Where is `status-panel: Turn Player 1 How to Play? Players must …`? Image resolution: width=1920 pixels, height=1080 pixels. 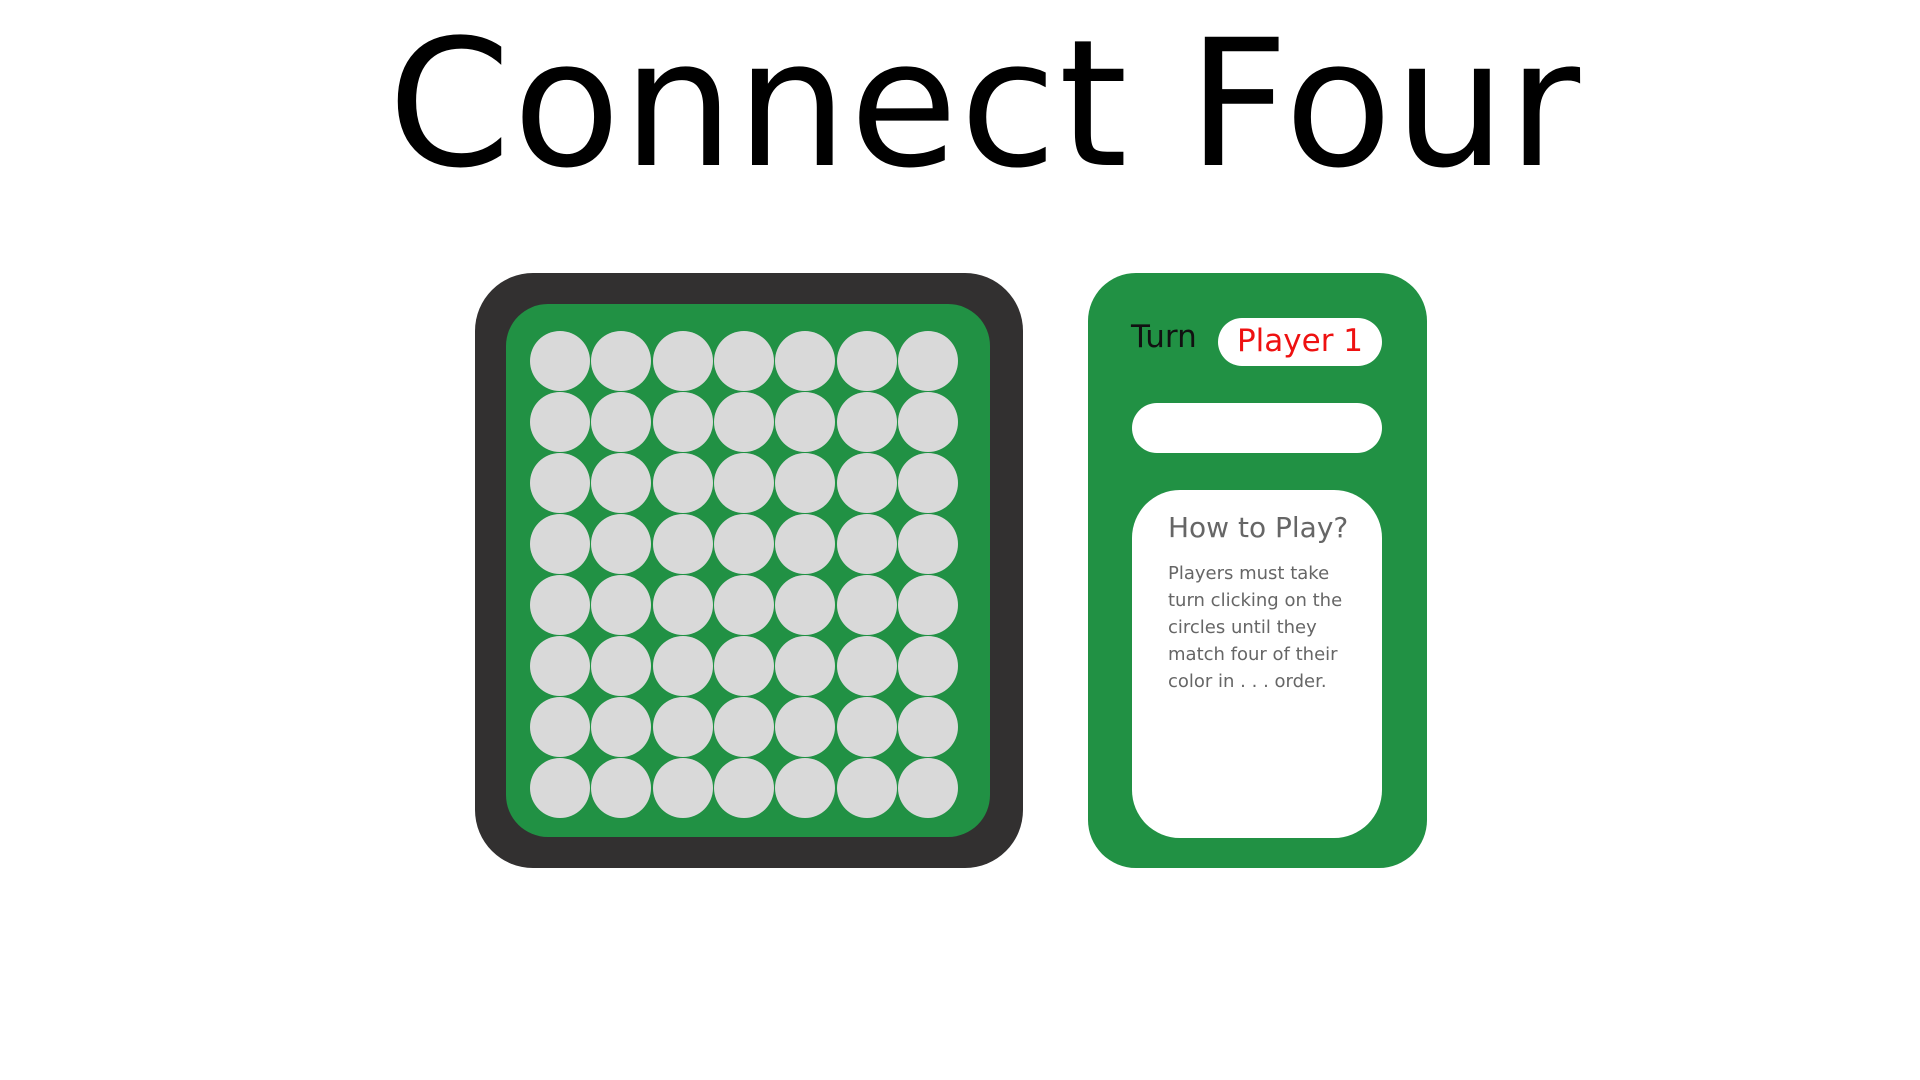 status-panel: Turn Player 1 How to Play? Players must … is located at coordinates (1257, 570).